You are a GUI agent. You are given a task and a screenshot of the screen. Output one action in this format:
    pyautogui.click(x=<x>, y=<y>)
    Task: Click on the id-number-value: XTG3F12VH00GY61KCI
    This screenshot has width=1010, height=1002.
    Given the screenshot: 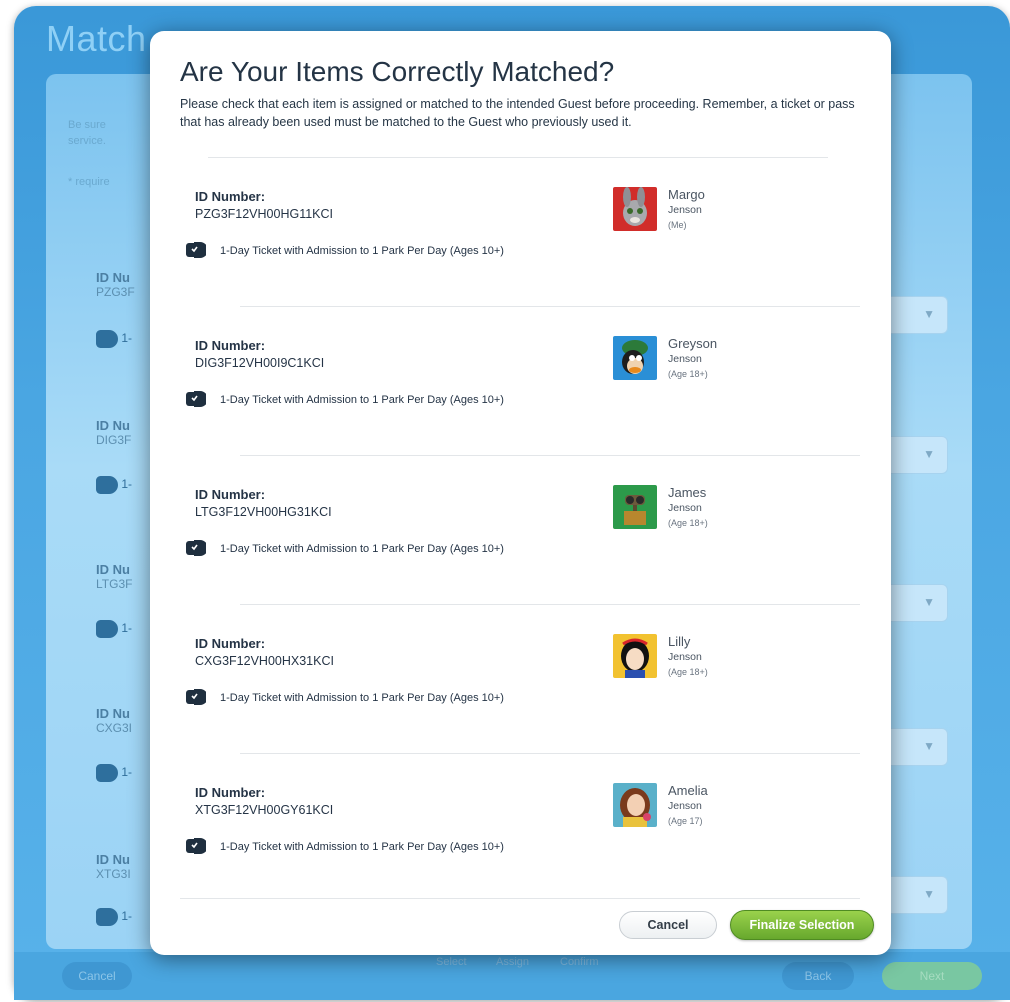 What is the action you would take?
    pyautogui.click(x=264, y=810)
    